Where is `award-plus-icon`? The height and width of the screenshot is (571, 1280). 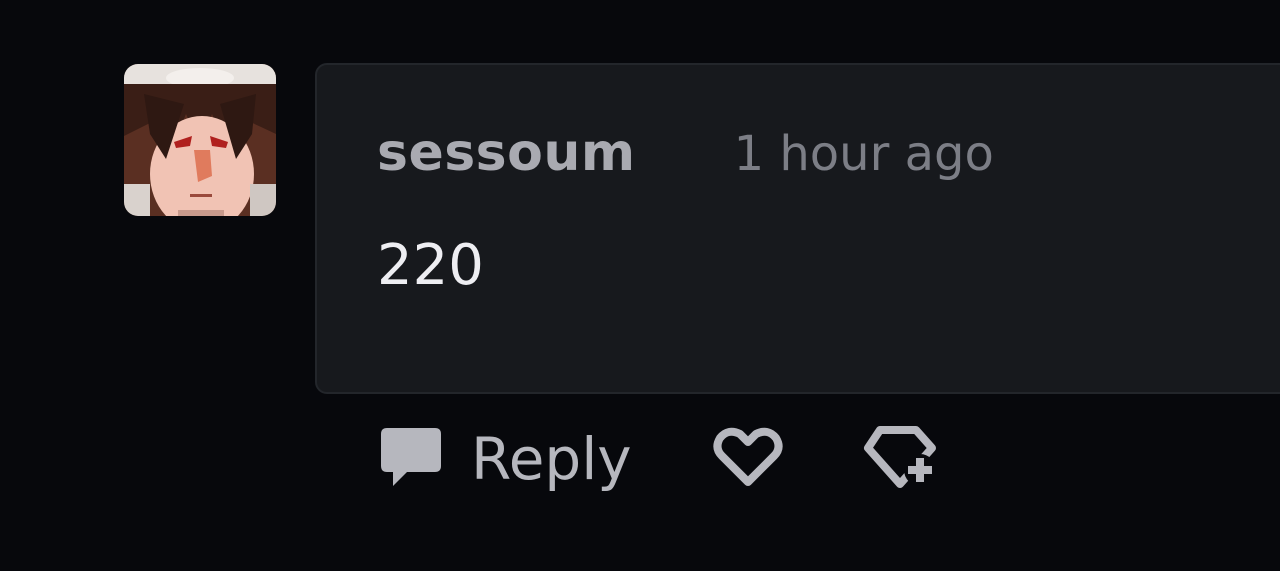
award-plus-icon is located at coordinates (900, 459).